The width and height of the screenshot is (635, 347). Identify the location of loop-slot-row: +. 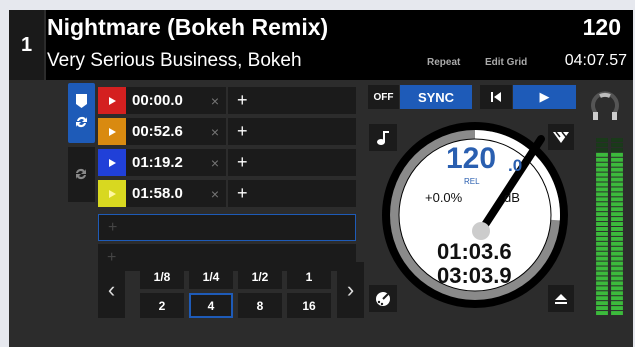
(227, 227).